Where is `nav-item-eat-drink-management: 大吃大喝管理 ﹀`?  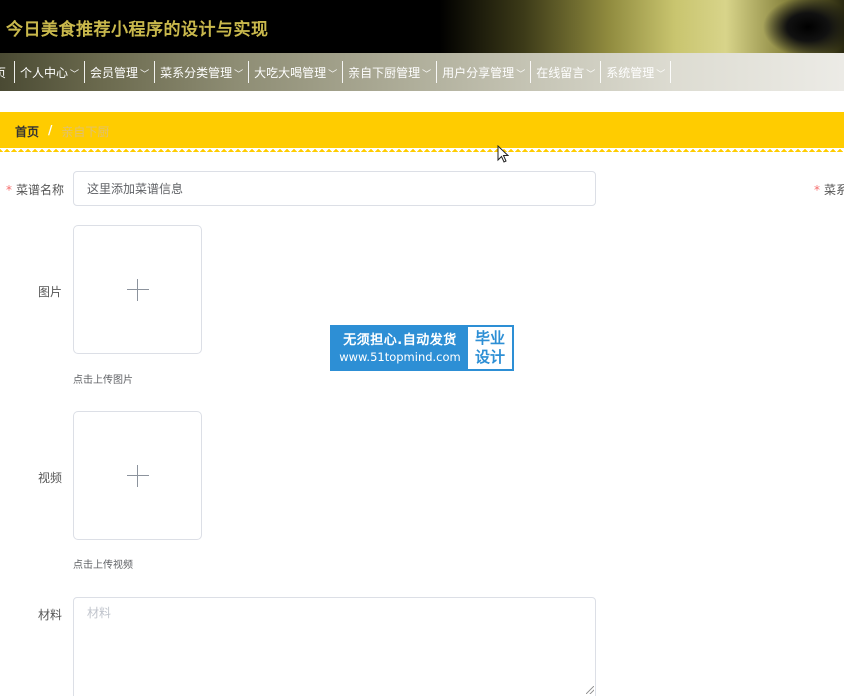
nav-item-eat-drink-management: 大吃大喝管理 ﹀ is located at coordinates (296, 72).